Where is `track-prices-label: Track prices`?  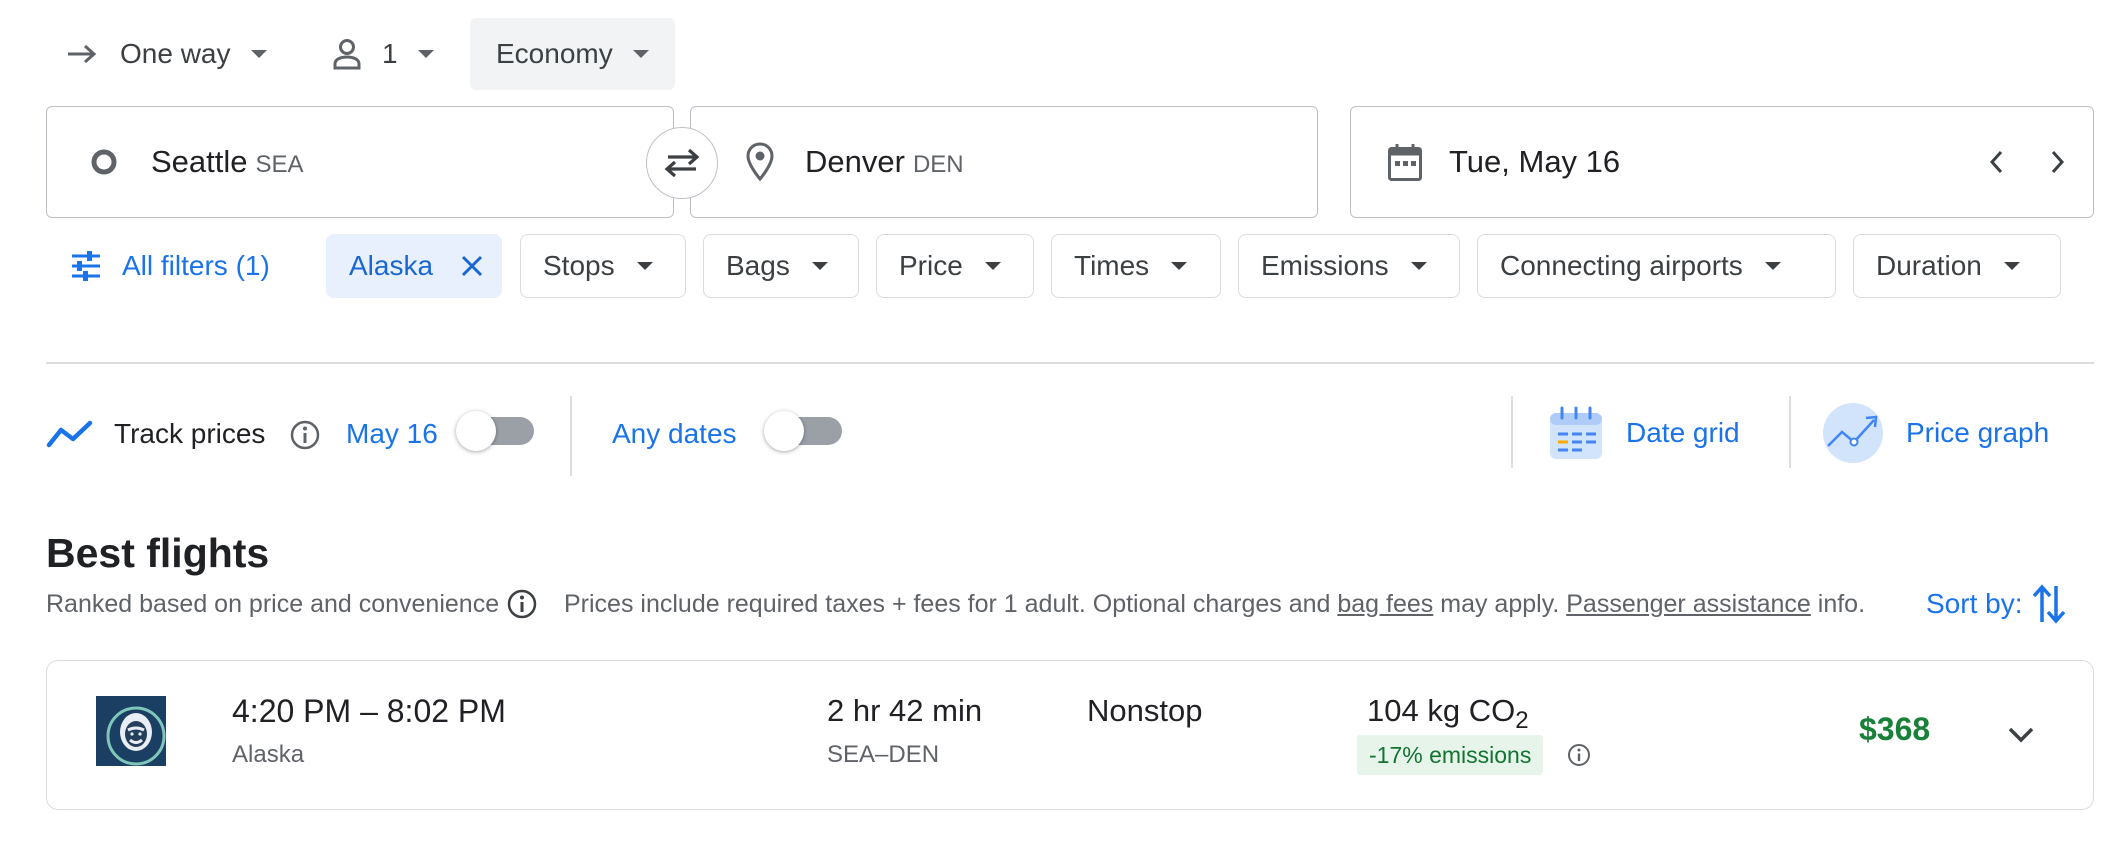
track-prices-label: Track prices is located at coordinates (190, 433).